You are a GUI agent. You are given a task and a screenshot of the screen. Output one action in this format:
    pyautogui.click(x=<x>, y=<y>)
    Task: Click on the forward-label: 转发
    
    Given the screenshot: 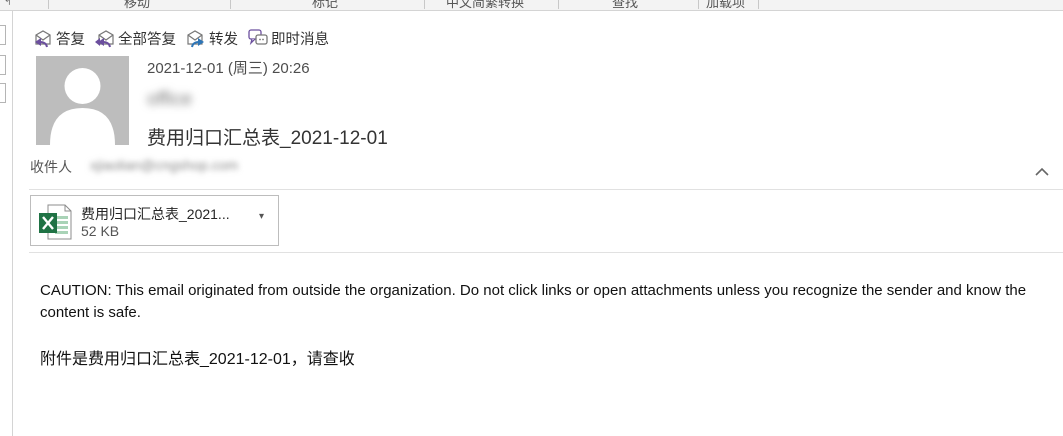 What is the action you would take?
    pyautogui.click(x=223, y=39)
    